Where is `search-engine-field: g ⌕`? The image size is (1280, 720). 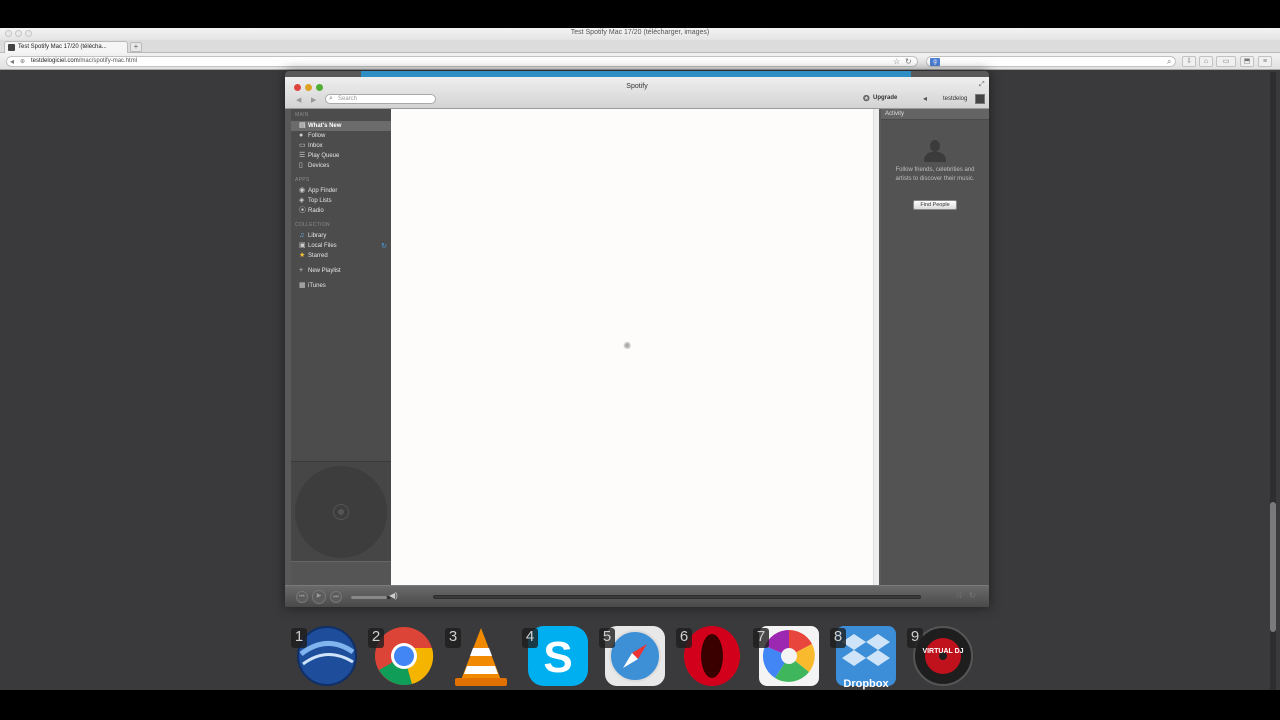 search-engine-field: g ⌕ is located at coordinates (1051, 61).